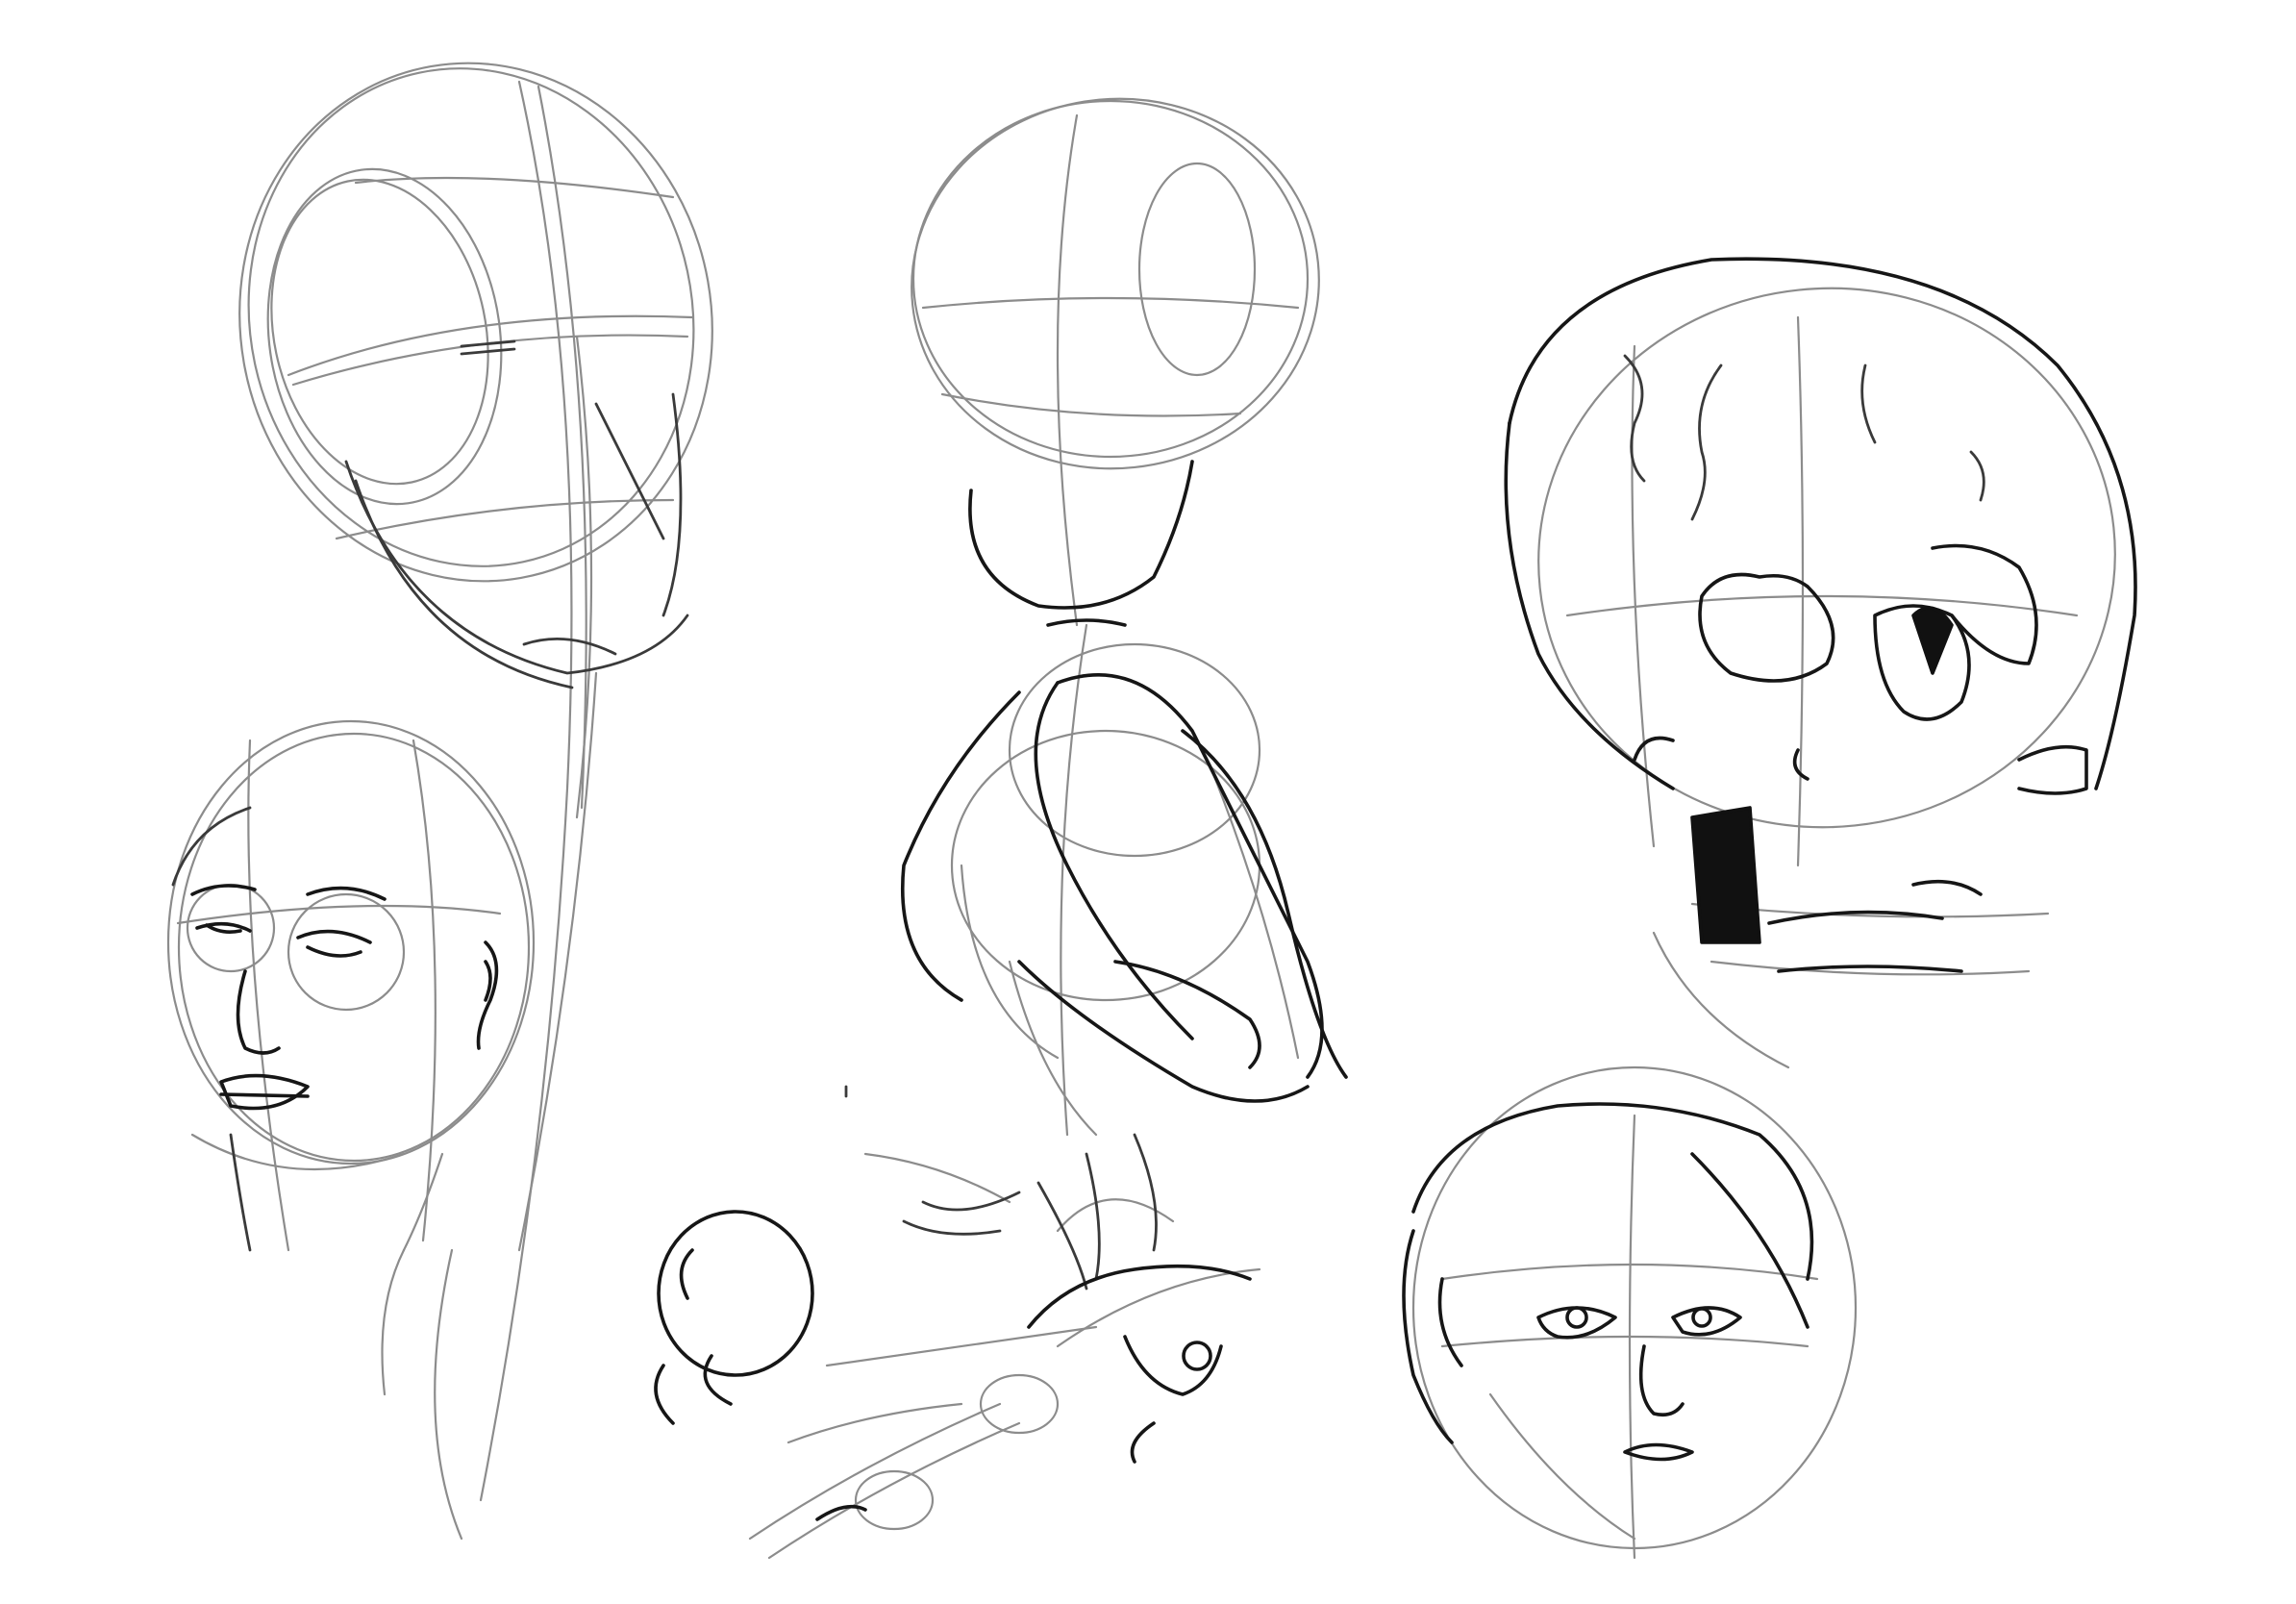 The width and height of the screenshot is (2296, 1604). Describe the element at coordinates (1820, 663) in the screenshot. I see `skull-sketch` at that location.